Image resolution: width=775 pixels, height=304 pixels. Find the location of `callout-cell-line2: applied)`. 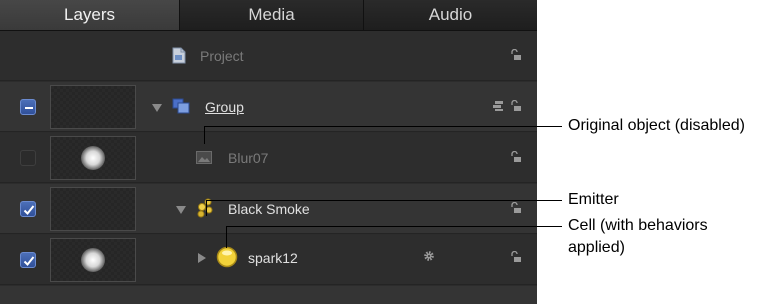

callout-cell-line2: applied) is located at coordinates (596, 247).